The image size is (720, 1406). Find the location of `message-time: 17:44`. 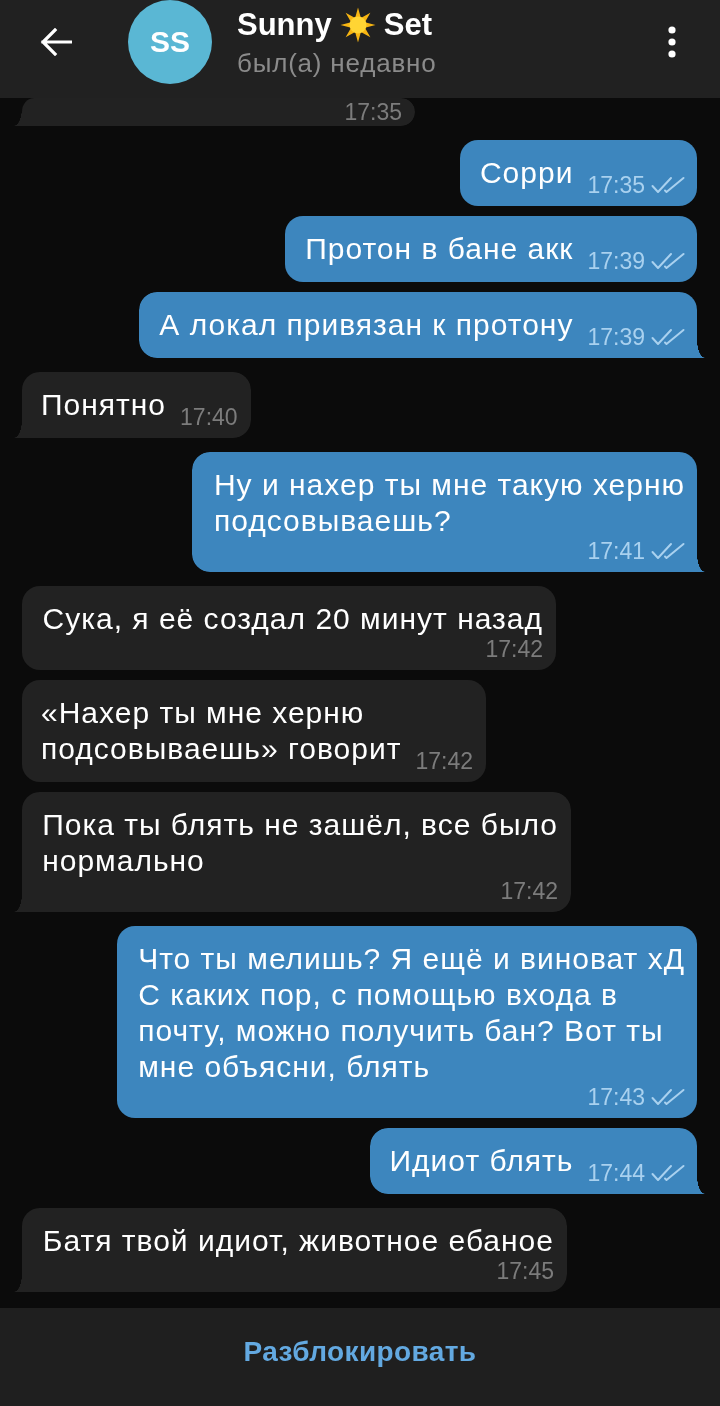

message-time: 17:44 is located at coordinates (616, 1173).